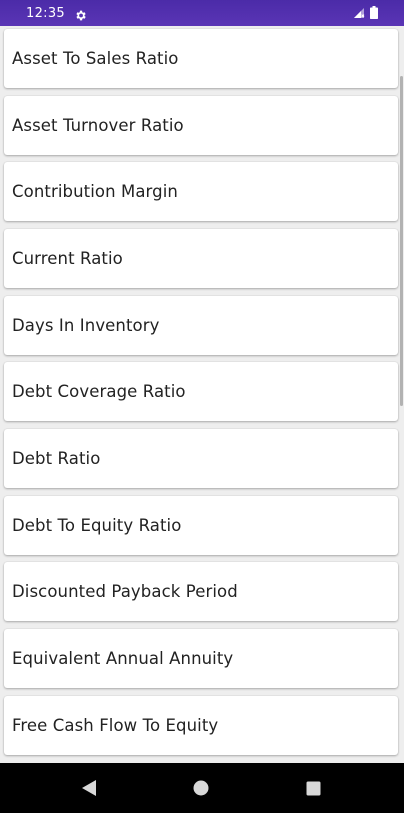 This screenshot has width=404, height=813. I want to click on home-circle-icon, so click(201, 788).